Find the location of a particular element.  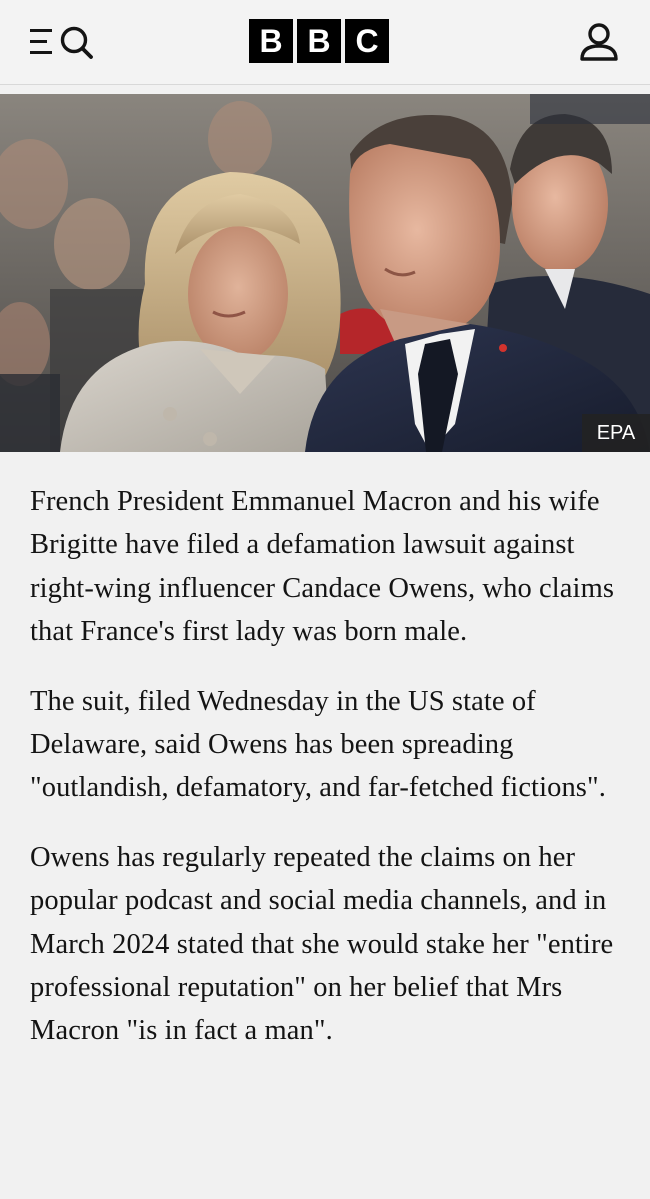

menu-search-icon is located at coordinates (61, 42).